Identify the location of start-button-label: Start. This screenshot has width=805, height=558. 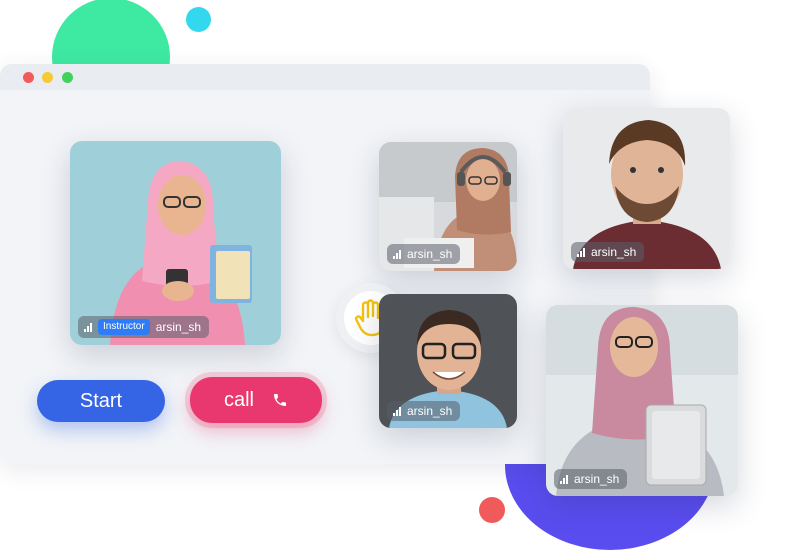
(101, 400).